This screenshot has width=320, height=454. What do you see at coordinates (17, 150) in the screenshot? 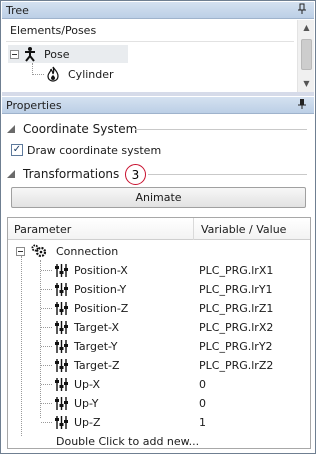
I see `checkbox-checked-icon: ✓` at bounding box center [17, 150].